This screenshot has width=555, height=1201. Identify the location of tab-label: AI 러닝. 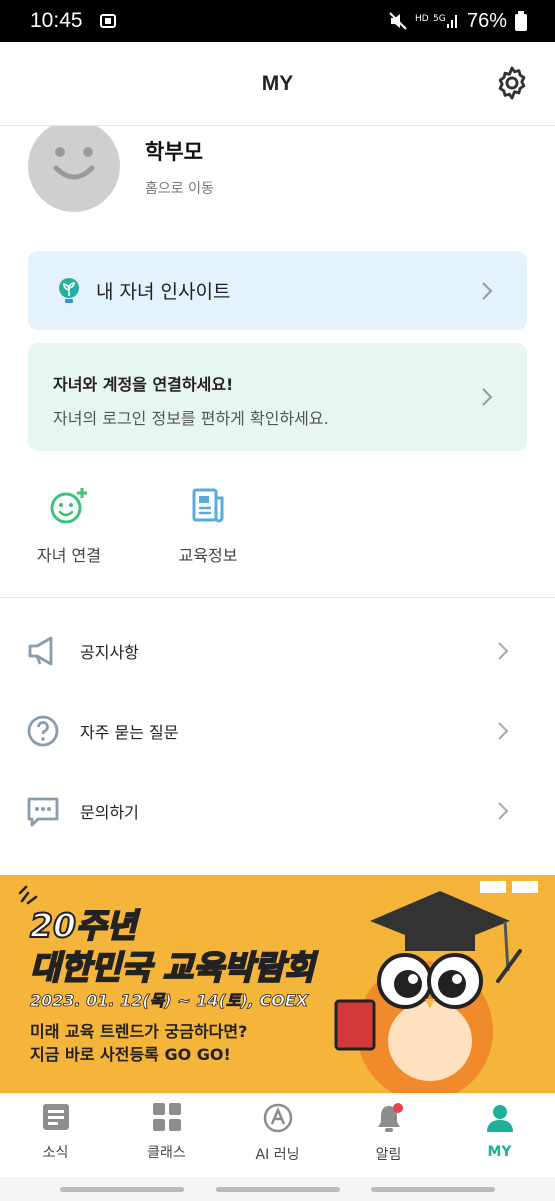
(277, 1155).